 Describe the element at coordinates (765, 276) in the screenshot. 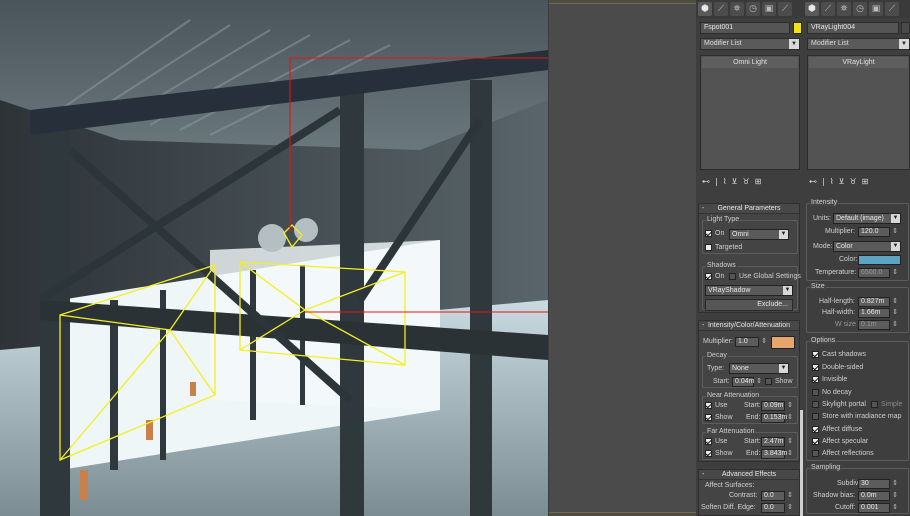

I see `use-global-settings-checkbox: Use Global Settings` at that location.